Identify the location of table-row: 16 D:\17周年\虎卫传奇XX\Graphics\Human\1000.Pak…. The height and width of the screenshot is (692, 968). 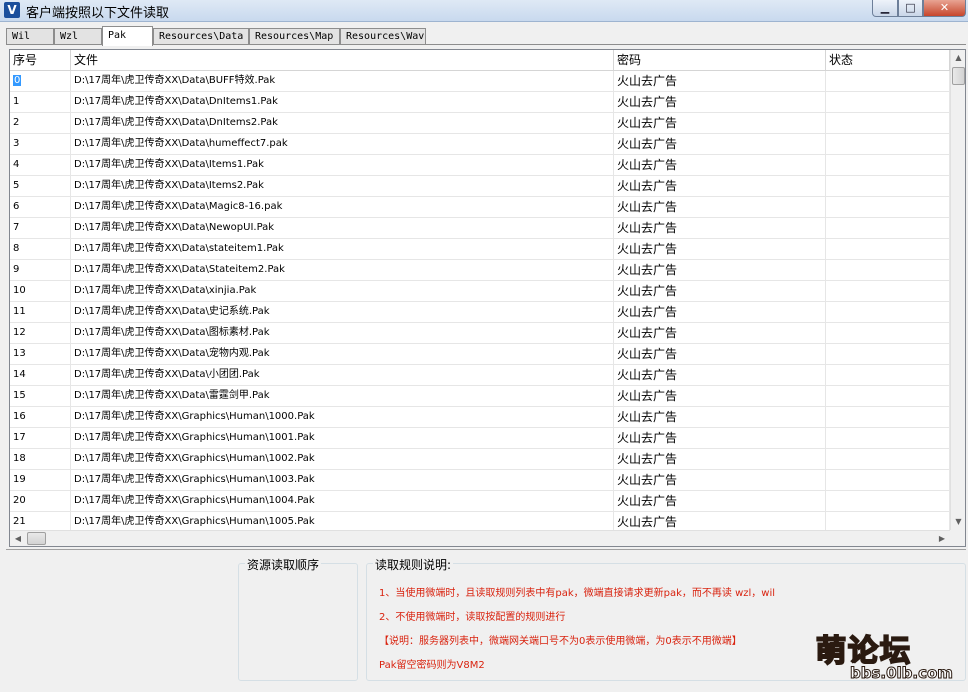
(480, 417).